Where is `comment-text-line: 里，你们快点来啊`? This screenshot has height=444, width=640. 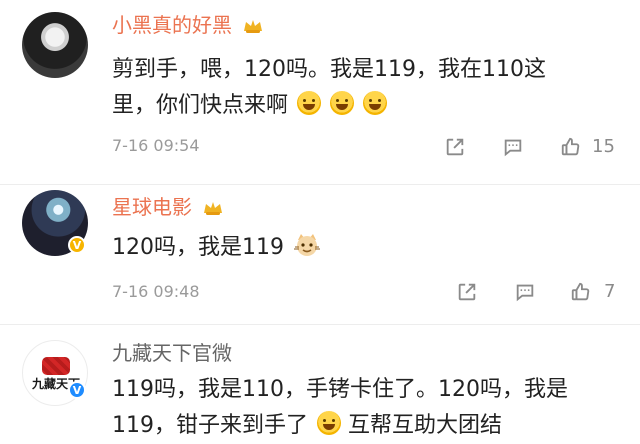
comment-text-line: 里，你们快点来啊 is located at coordinates (362, 106).